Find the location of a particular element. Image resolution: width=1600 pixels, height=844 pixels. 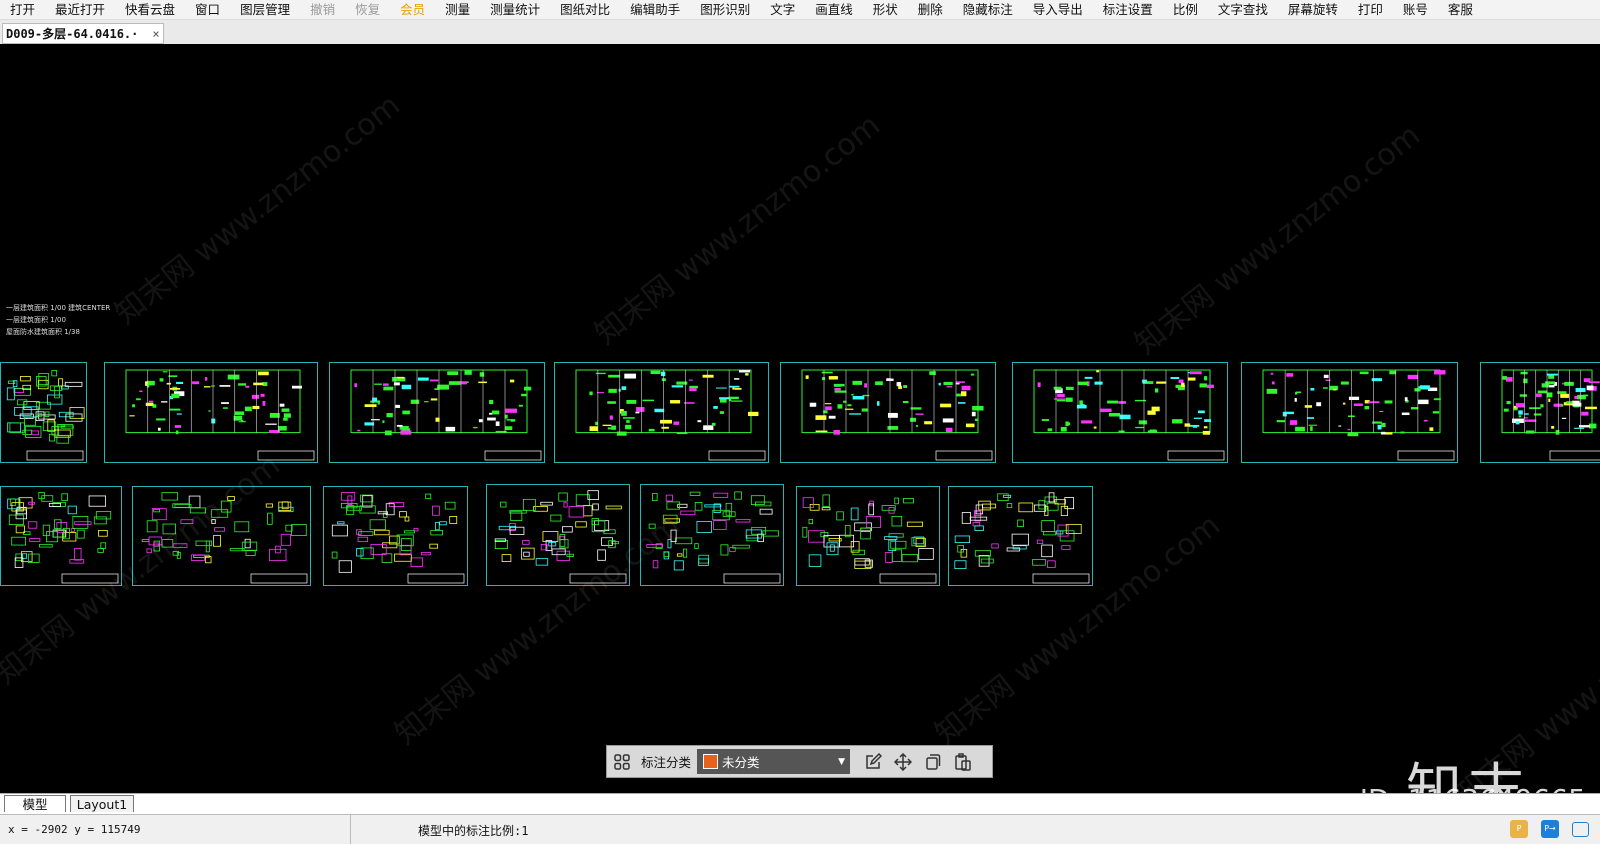

menu-item: 标注设置 is located at coordinates (1128, 9).